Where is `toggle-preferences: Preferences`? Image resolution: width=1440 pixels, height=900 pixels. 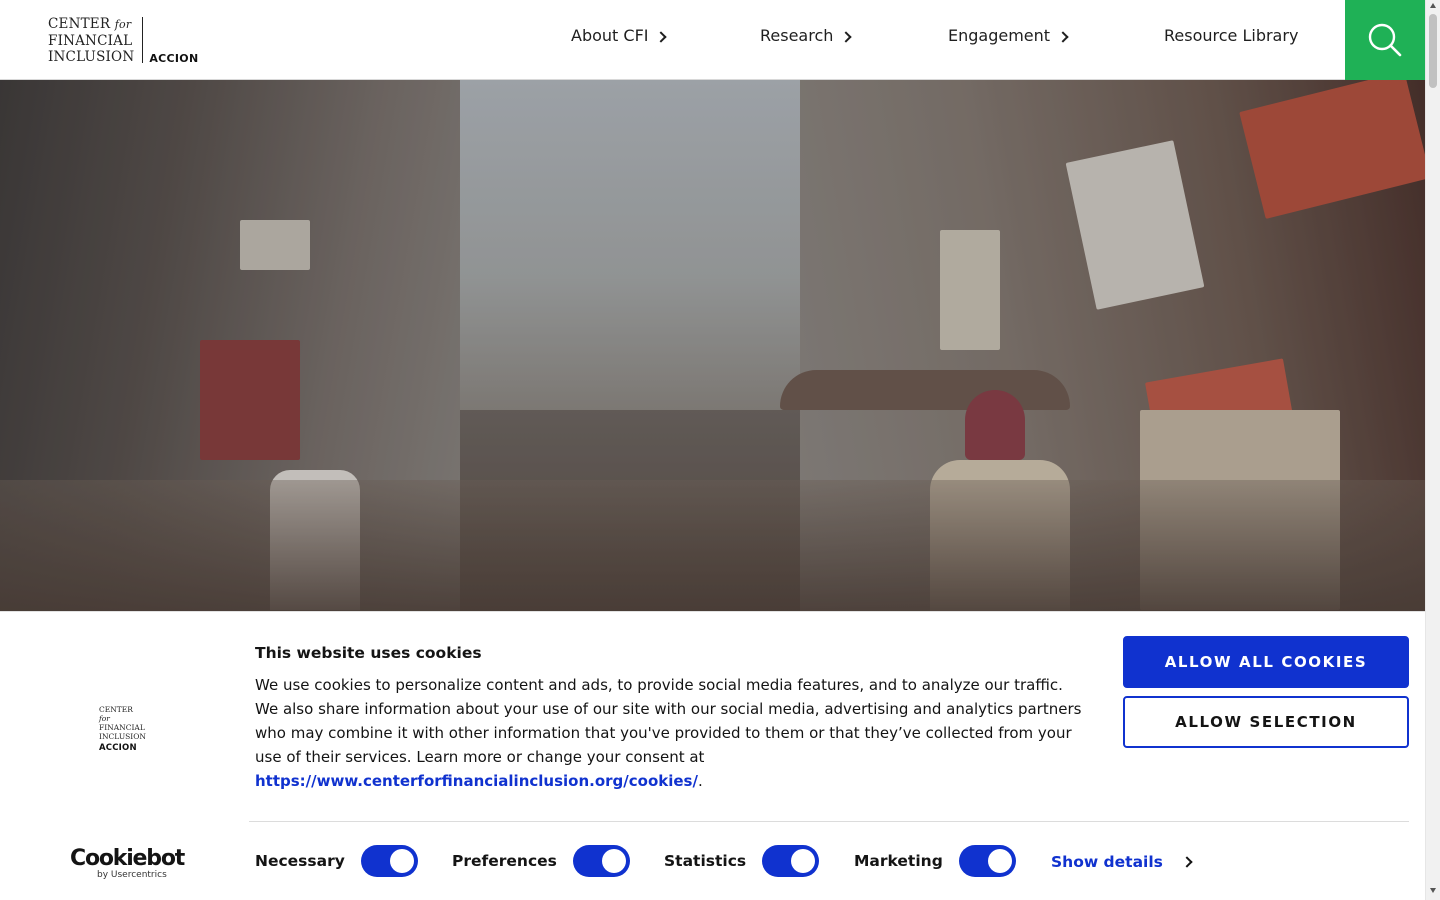
toggle-preferences: Preferences is located at coordinates (541, 861).